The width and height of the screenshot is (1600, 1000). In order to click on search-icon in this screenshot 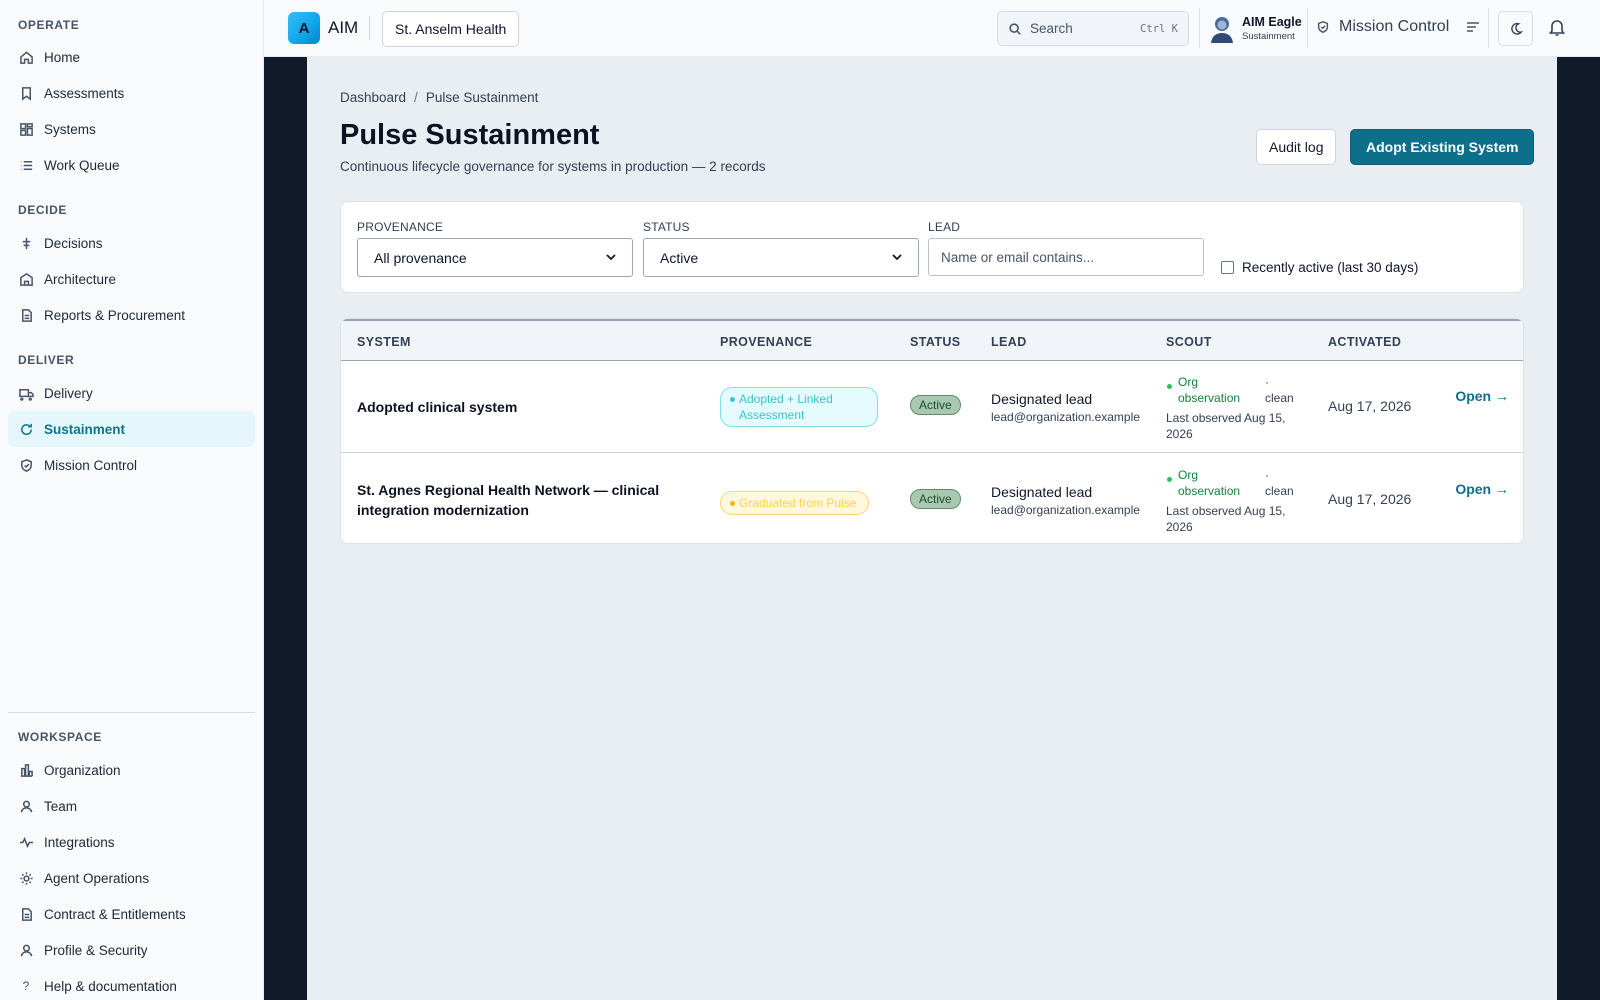, I will do `click(1019, 29)`.